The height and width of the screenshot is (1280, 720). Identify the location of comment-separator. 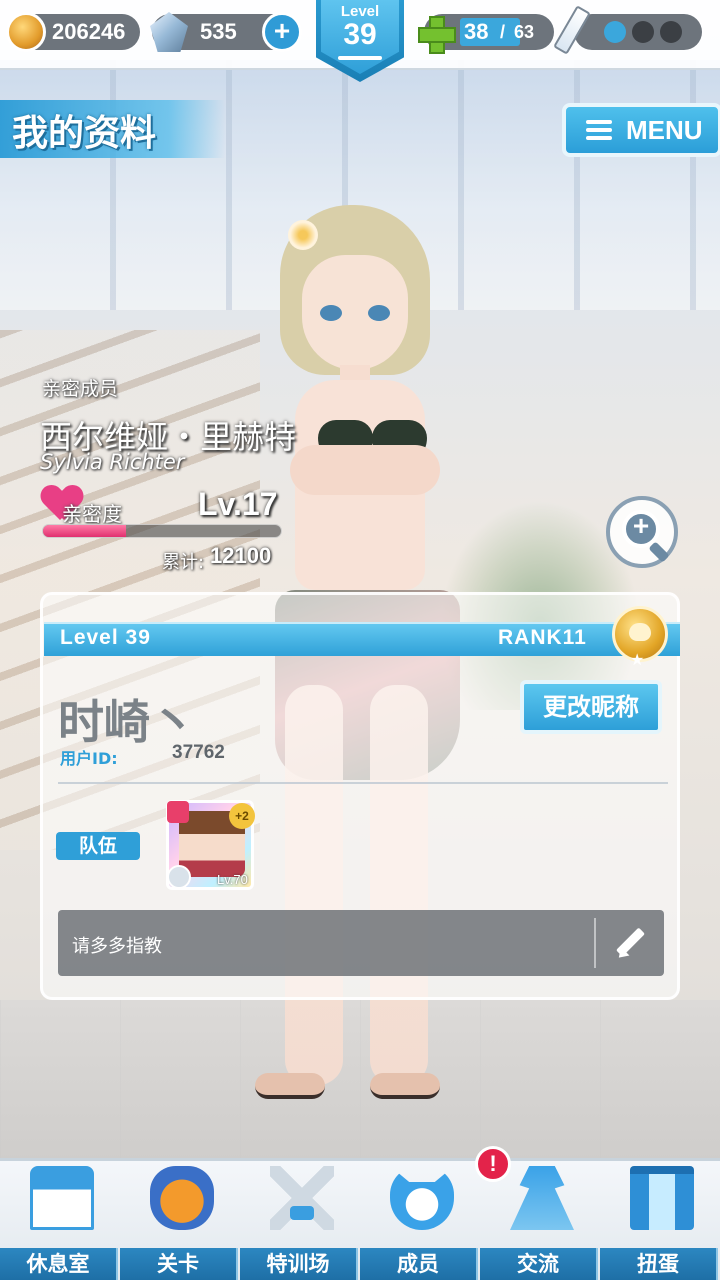
(595, 943).